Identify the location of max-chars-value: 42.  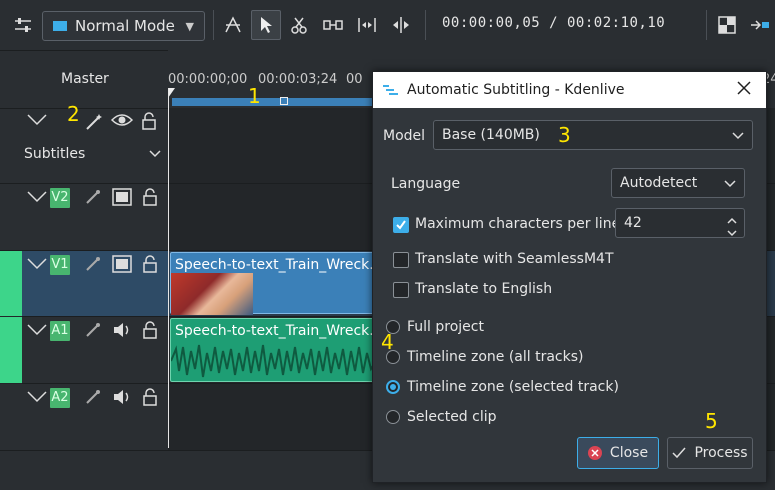
(633, 223).